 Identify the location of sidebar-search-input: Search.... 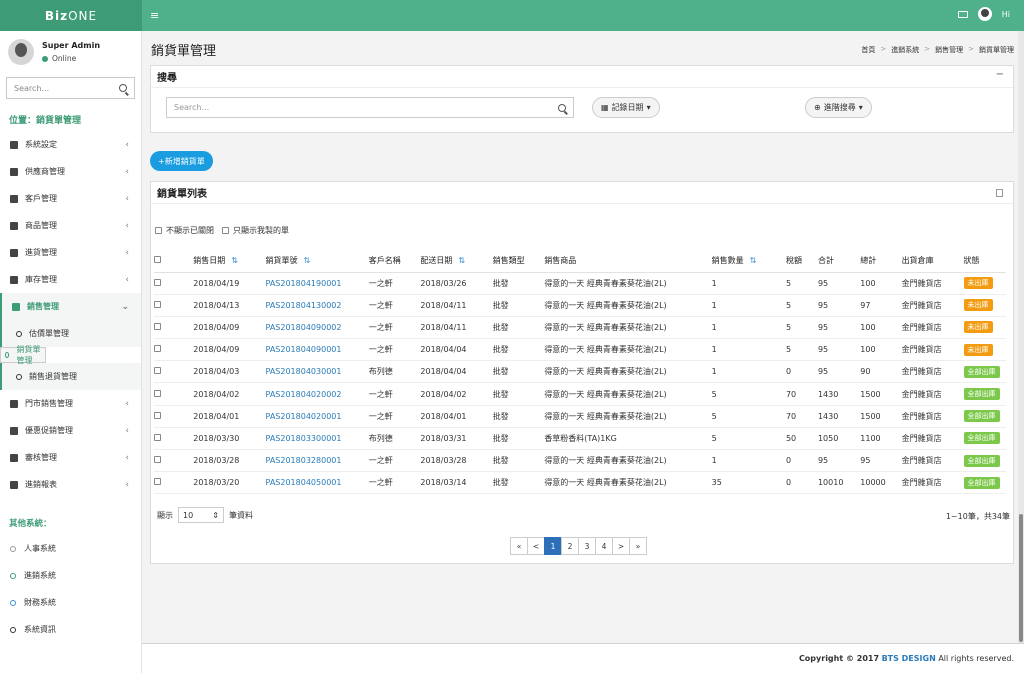
(70, 88).